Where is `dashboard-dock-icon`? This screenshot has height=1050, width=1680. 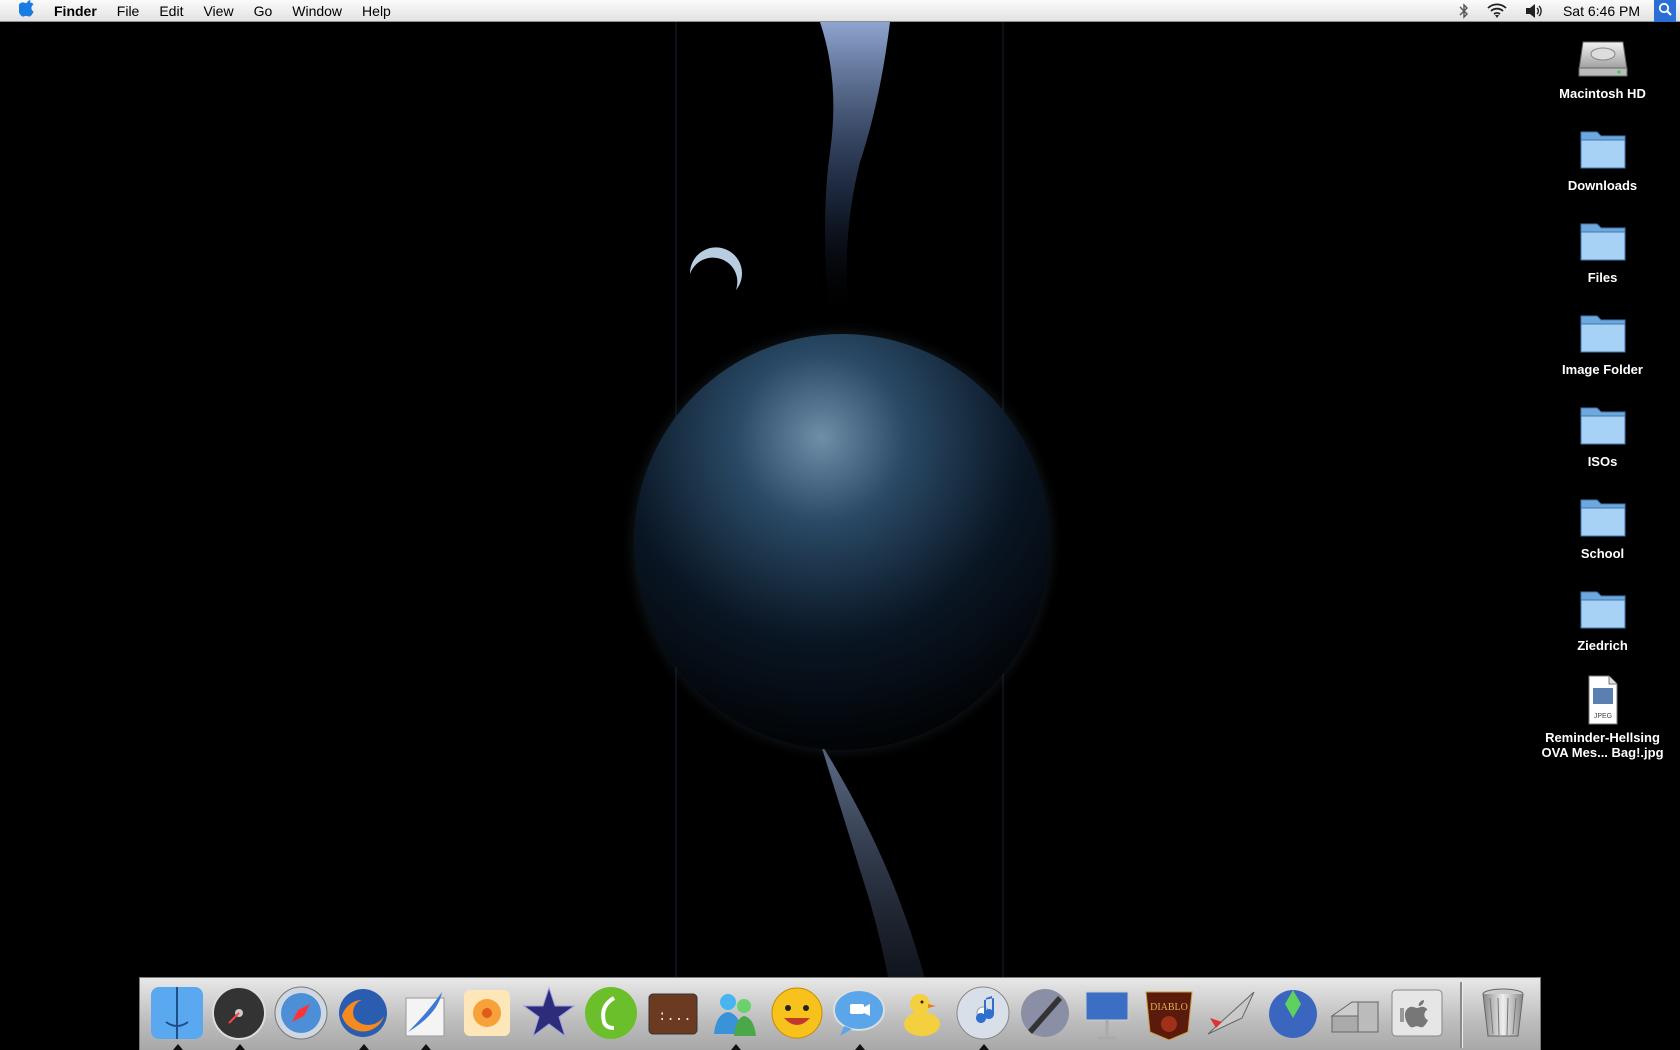 dashboard-dock-icon is located at coordinates (239, 1017).